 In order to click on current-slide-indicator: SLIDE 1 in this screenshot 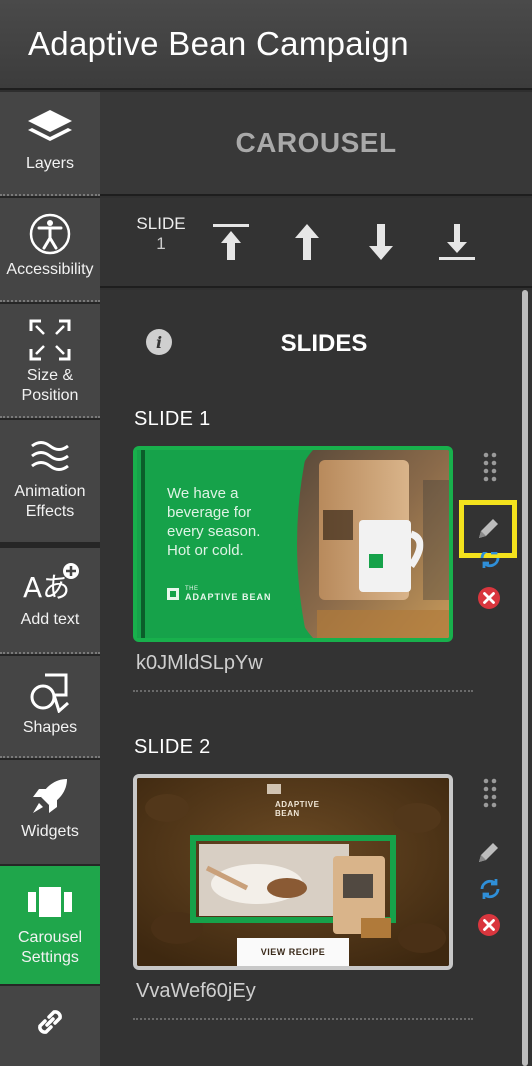, I will do `click(161, 234)`.